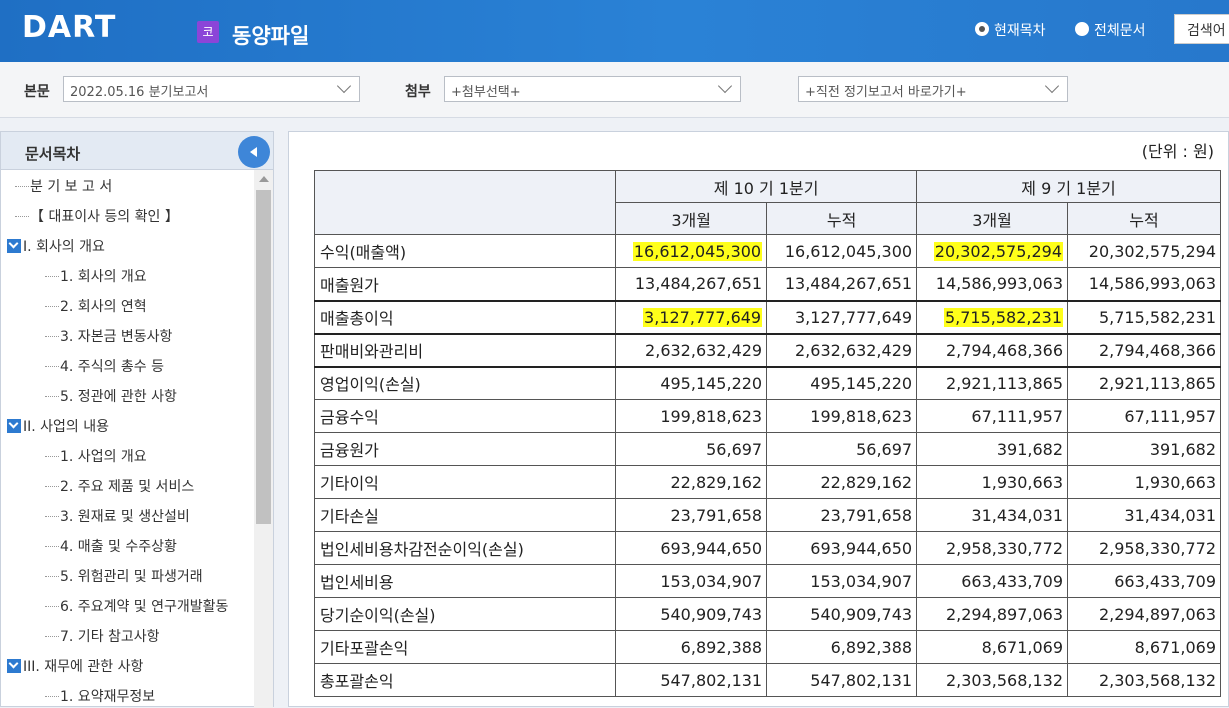  I want to click on value-cell: 2,294,897,063, so click(1144, 614).